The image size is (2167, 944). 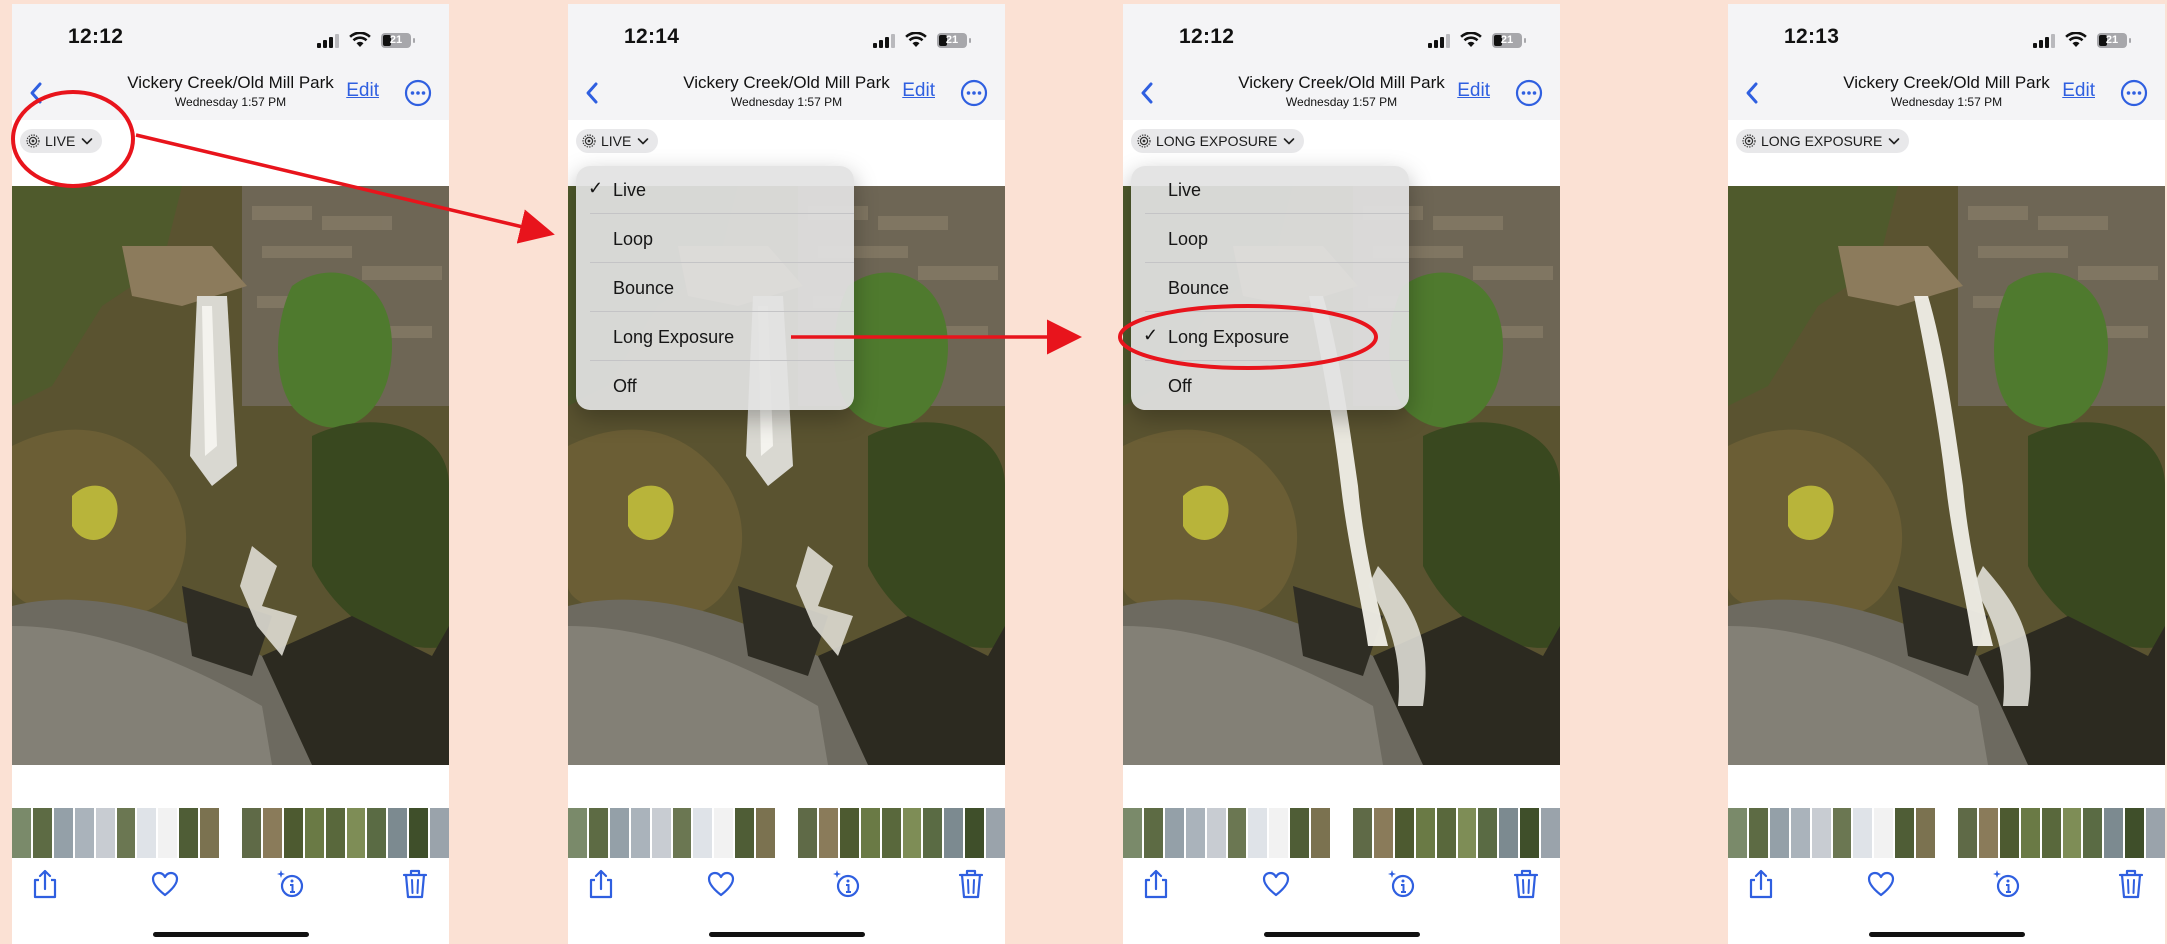 I want to click on menu-item-long-exposure: ✓ Long Exposure, so click(x=1270, y=337).